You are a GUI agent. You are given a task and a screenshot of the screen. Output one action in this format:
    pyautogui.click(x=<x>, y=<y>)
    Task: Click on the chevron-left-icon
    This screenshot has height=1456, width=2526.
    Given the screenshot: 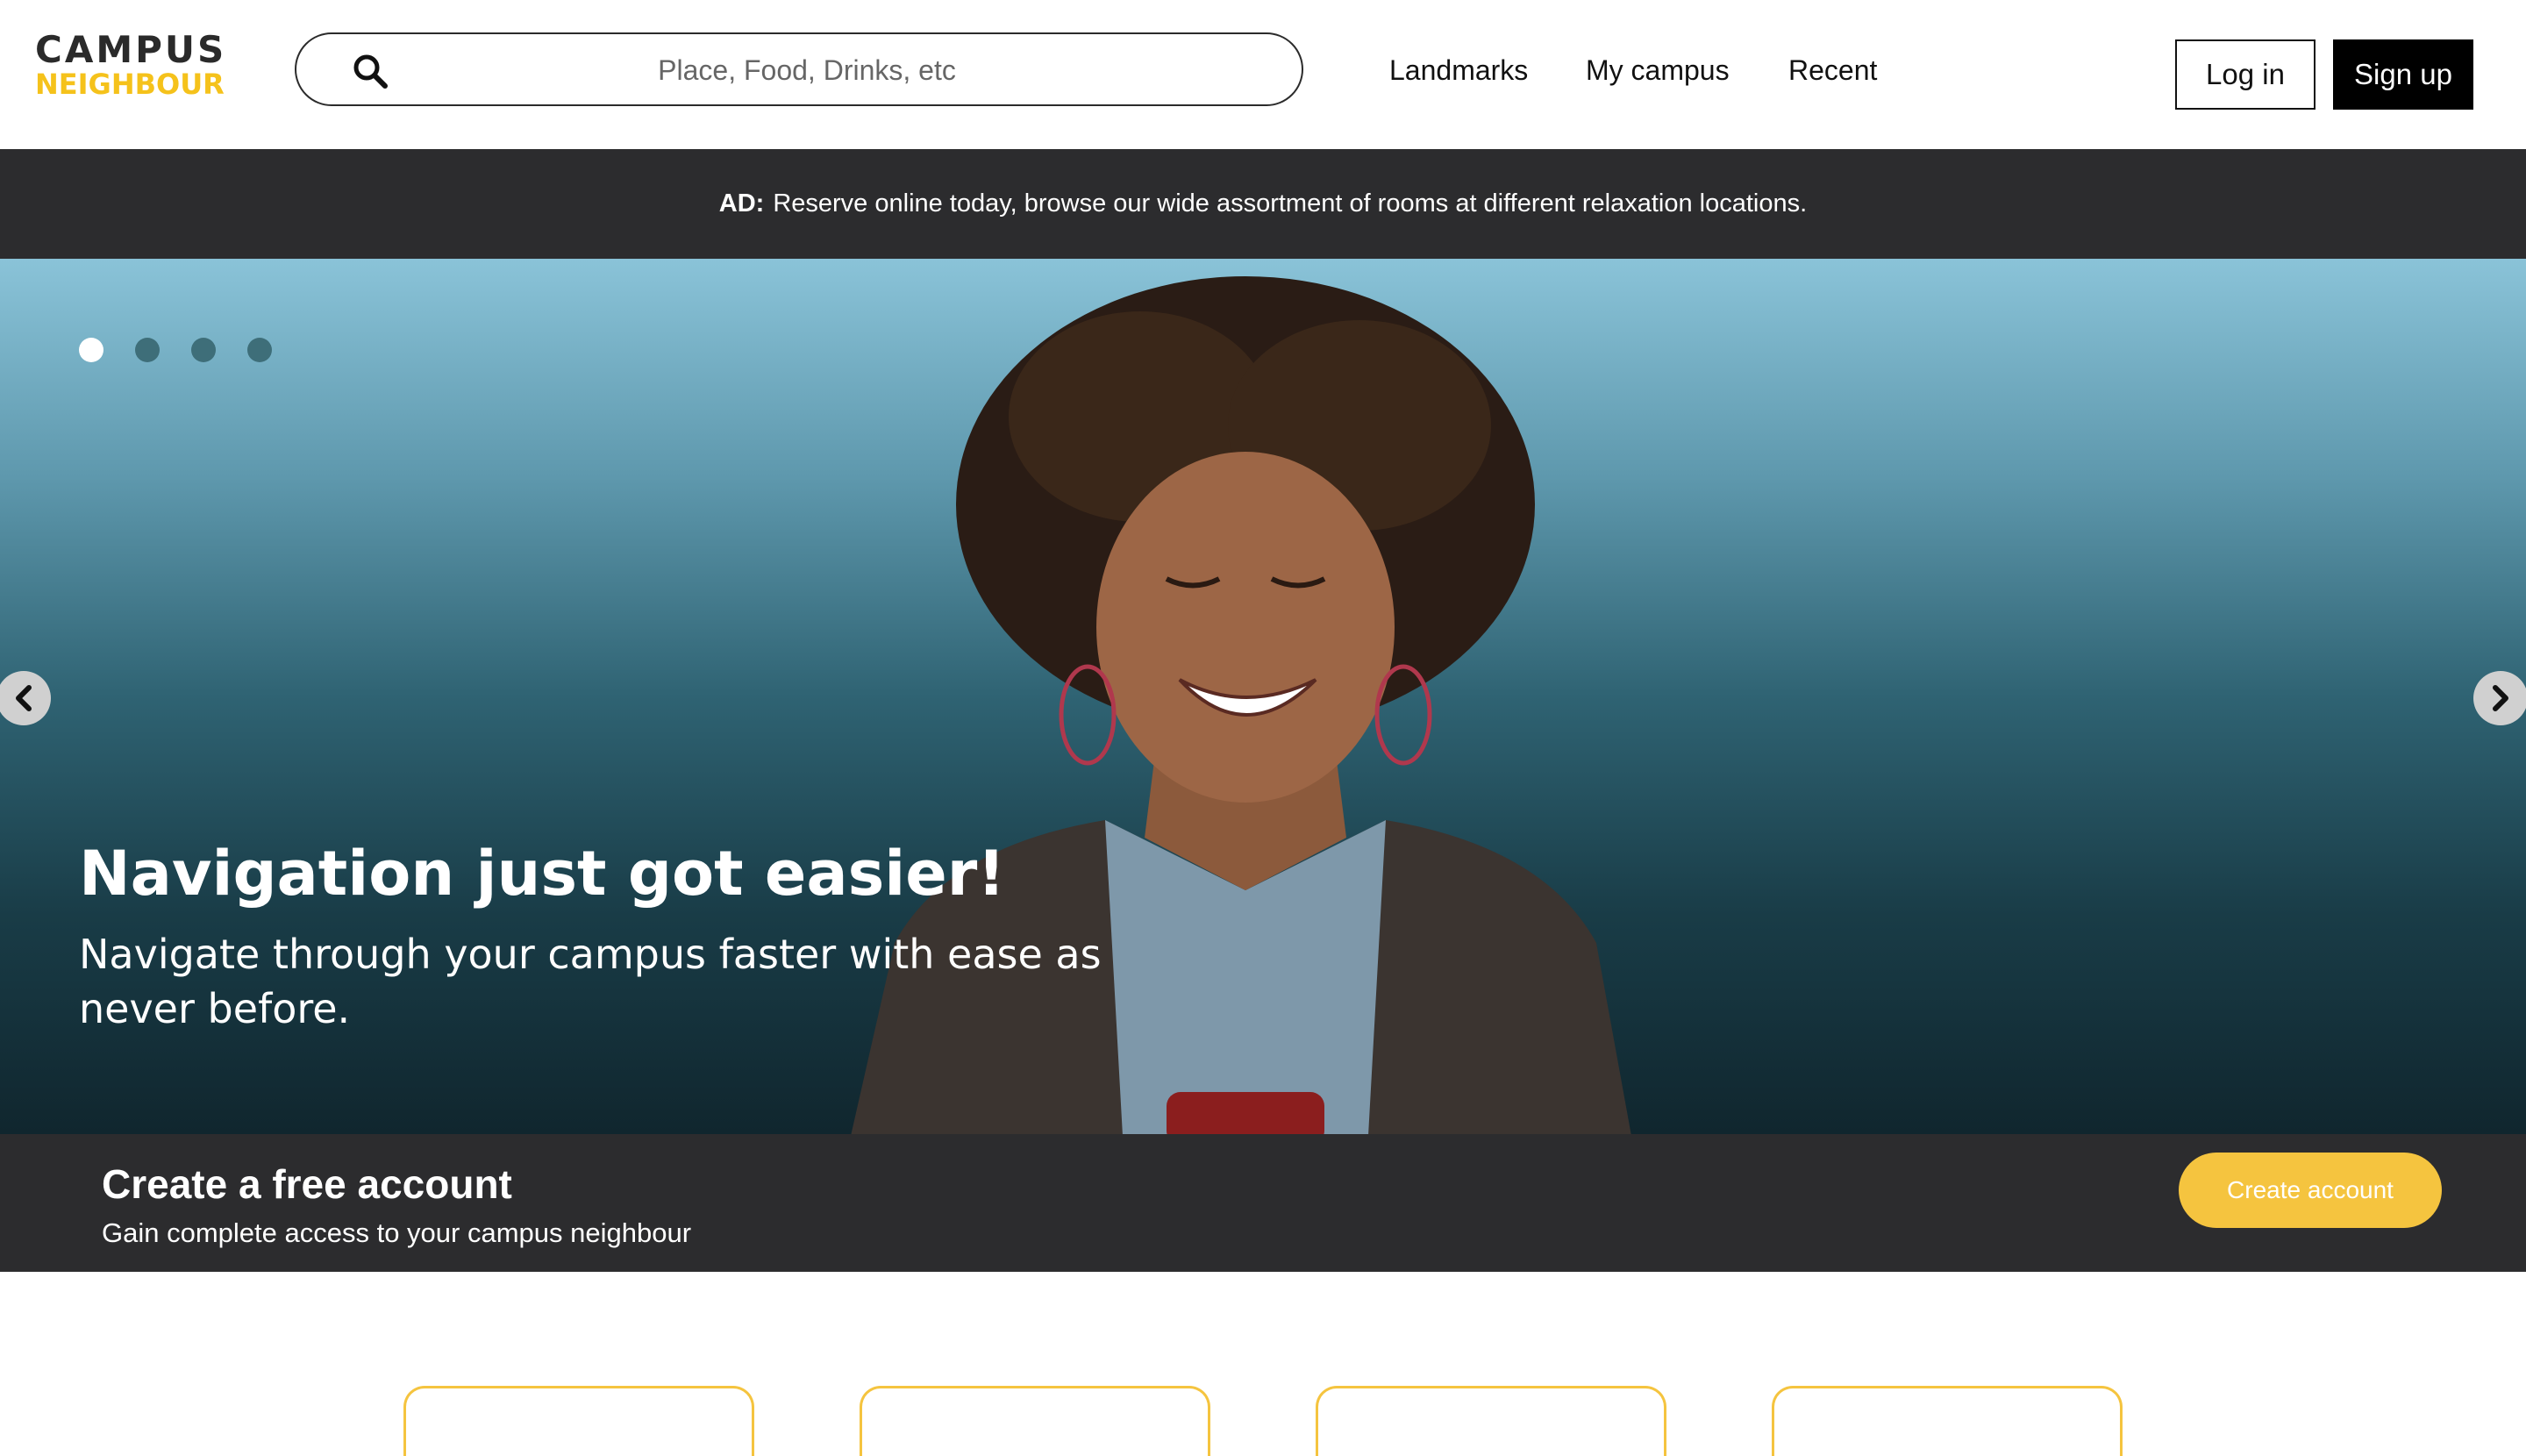 What is the action you would take?
    pyautogui.click(x=24, y=698)
    